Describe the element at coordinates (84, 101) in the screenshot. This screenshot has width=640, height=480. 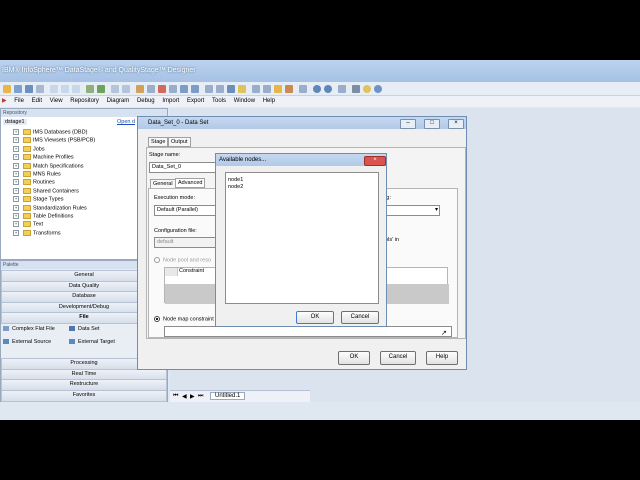
I see `menu-repository: Repository` at that location.